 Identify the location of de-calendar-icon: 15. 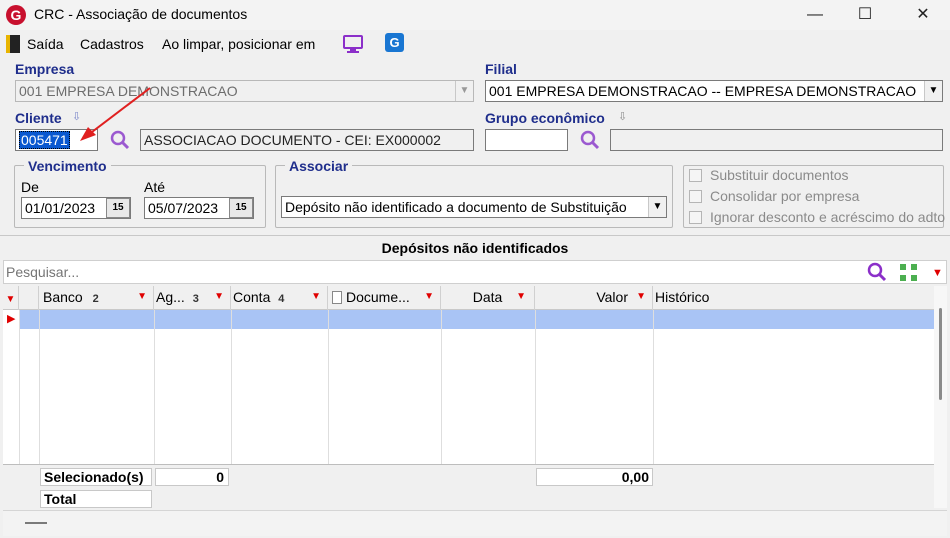
(118, 208).